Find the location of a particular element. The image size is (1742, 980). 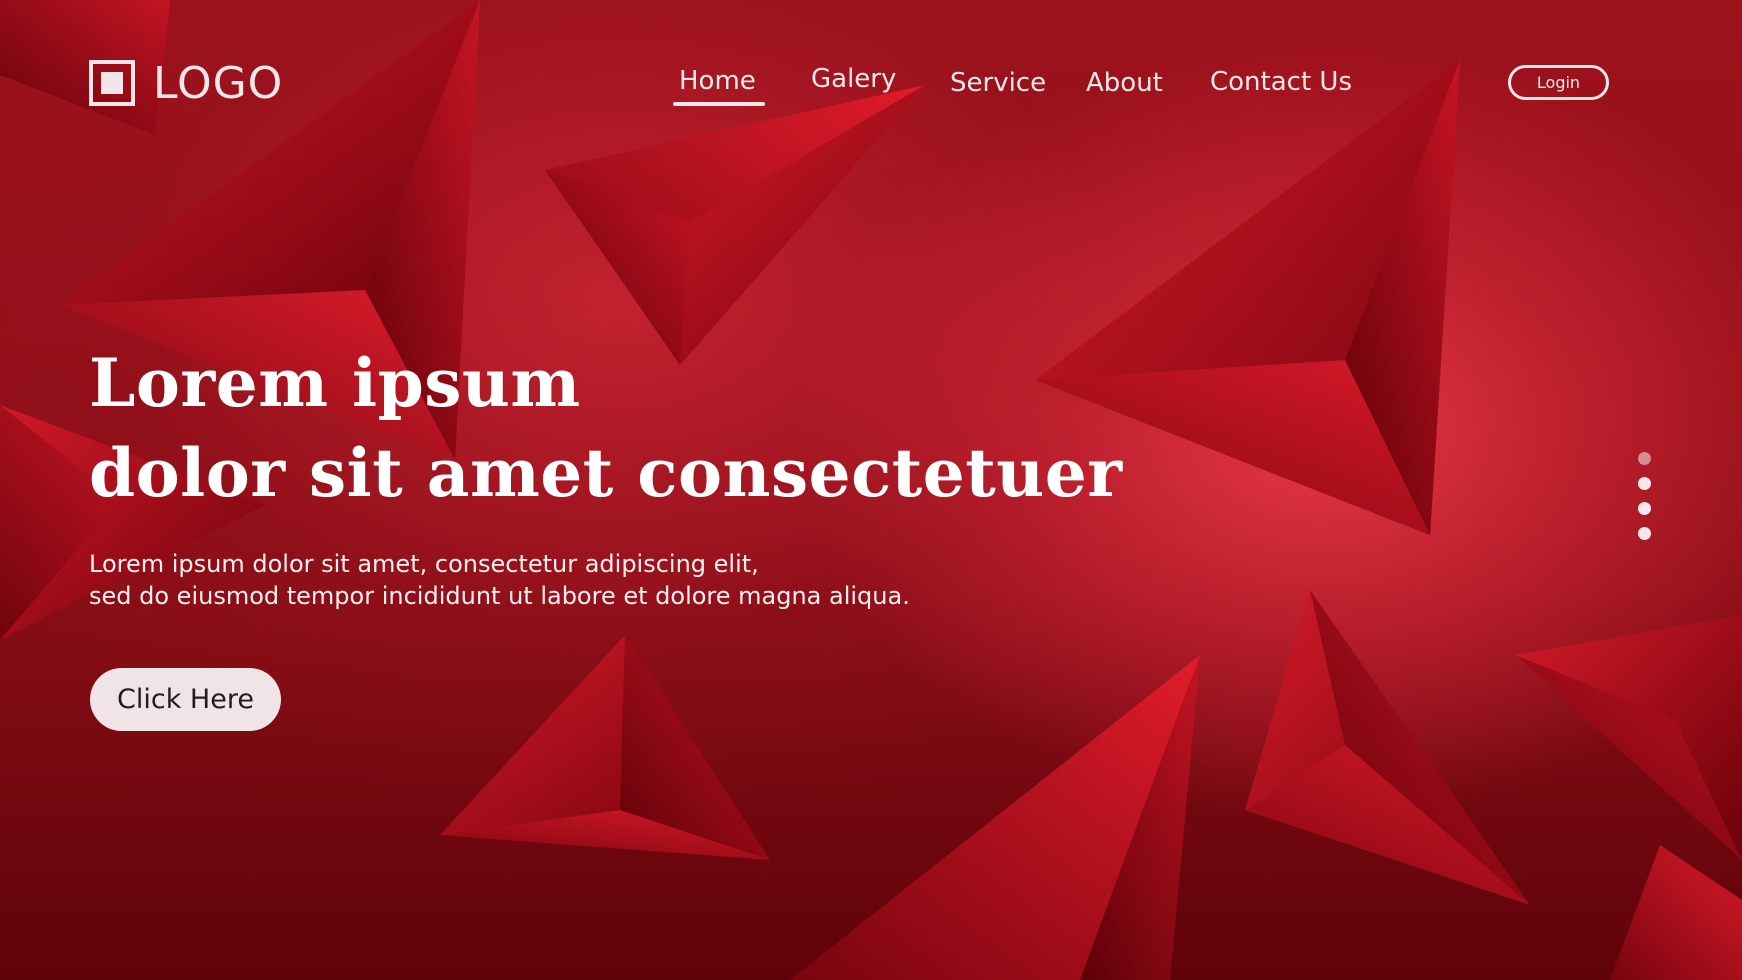

logo: LOGO is located at coordinates (186, 83).